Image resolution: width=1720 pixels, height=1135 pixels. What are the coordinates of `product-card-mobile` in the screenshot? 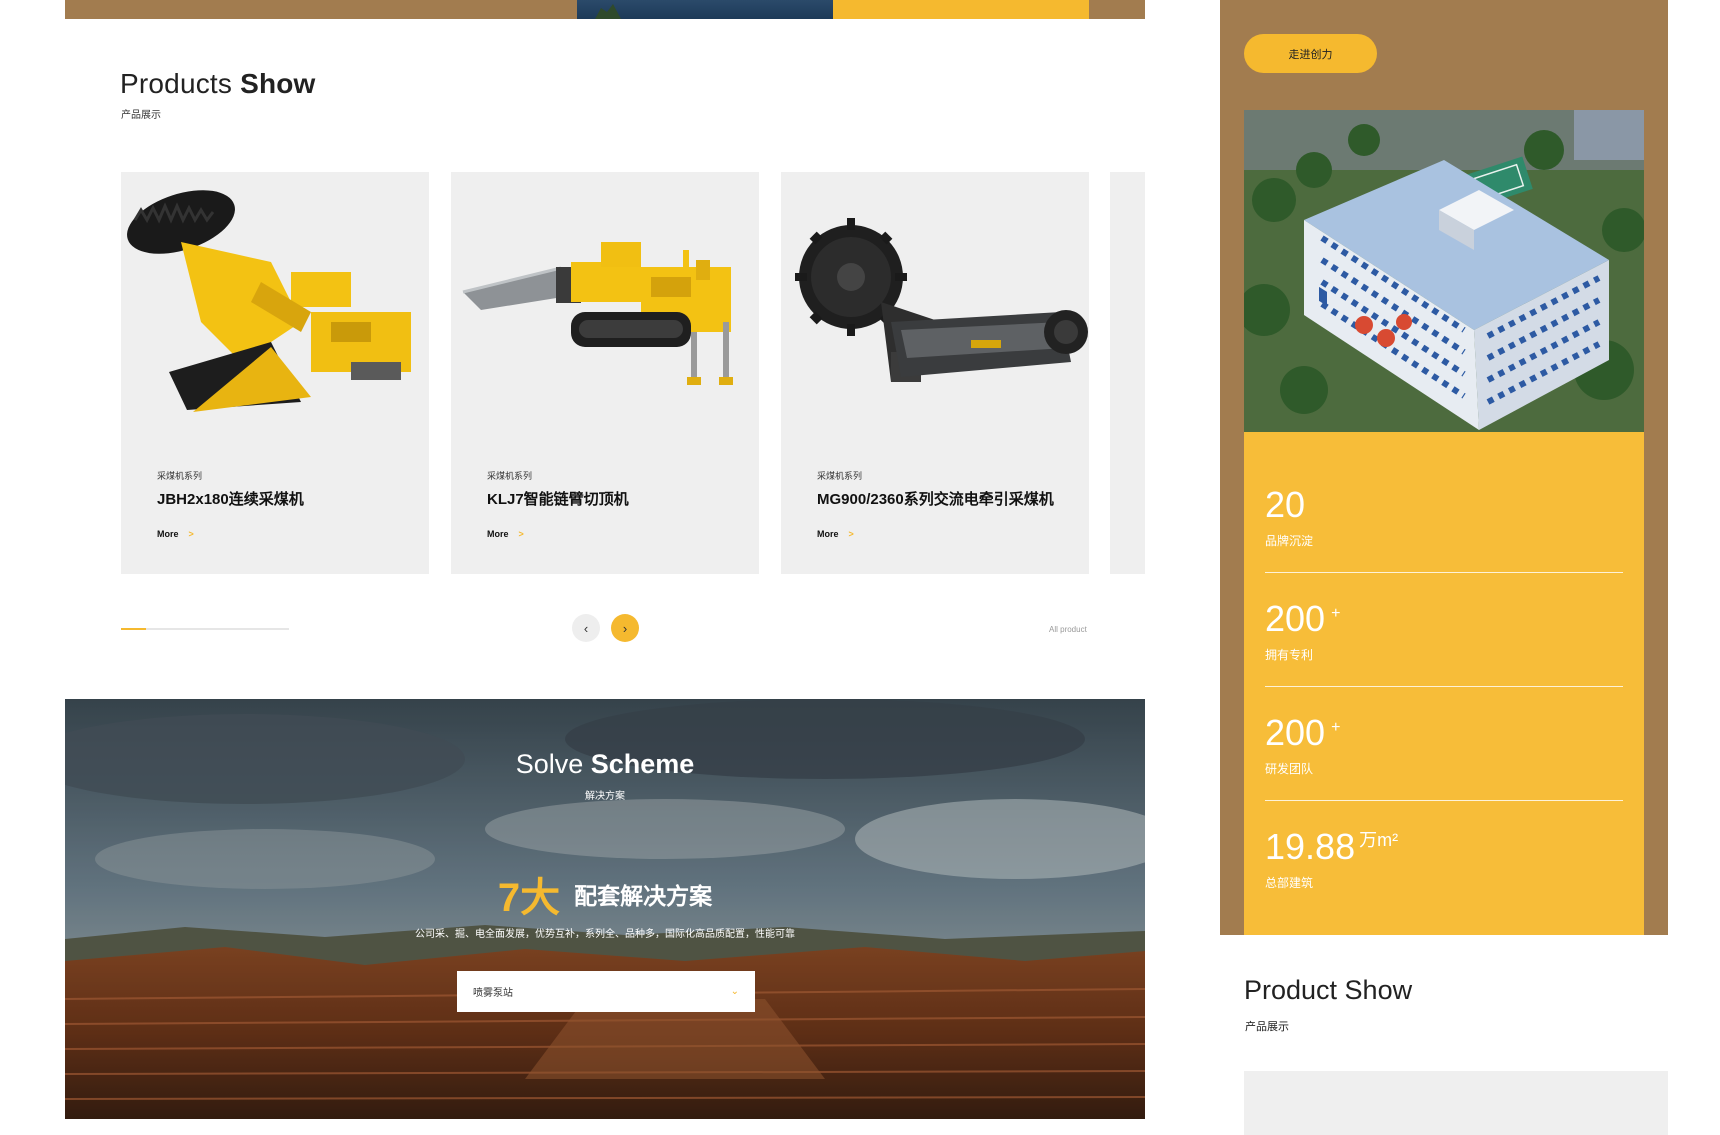 It's located at (1456, 1103).